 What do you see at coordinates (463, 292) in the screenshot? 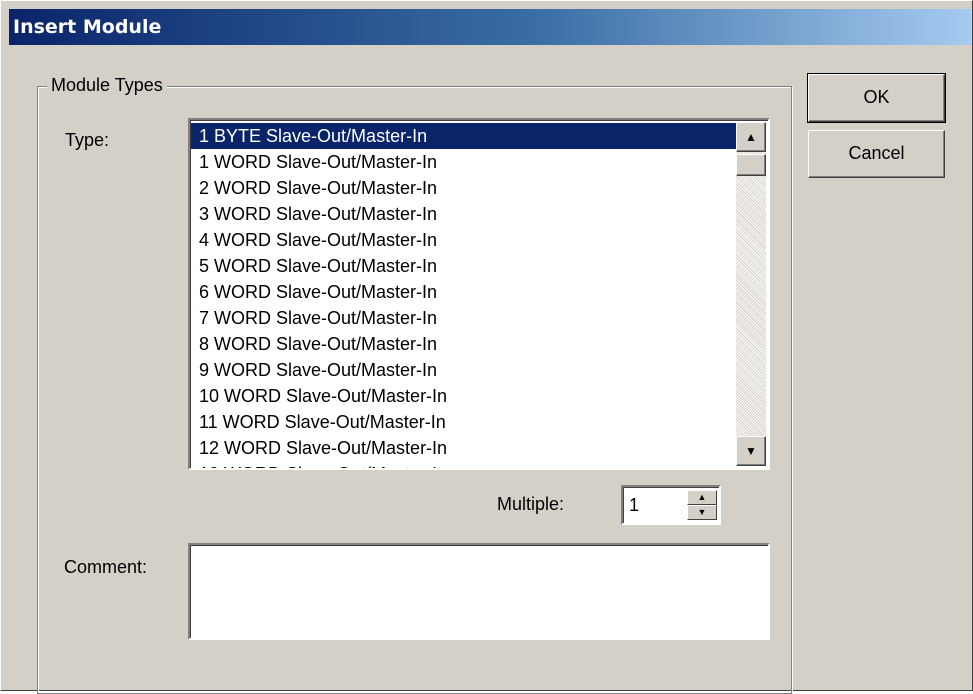
I see `type-list-item: 6 WORD Slave-Out/Master-In` at bounding box center [463, 292].